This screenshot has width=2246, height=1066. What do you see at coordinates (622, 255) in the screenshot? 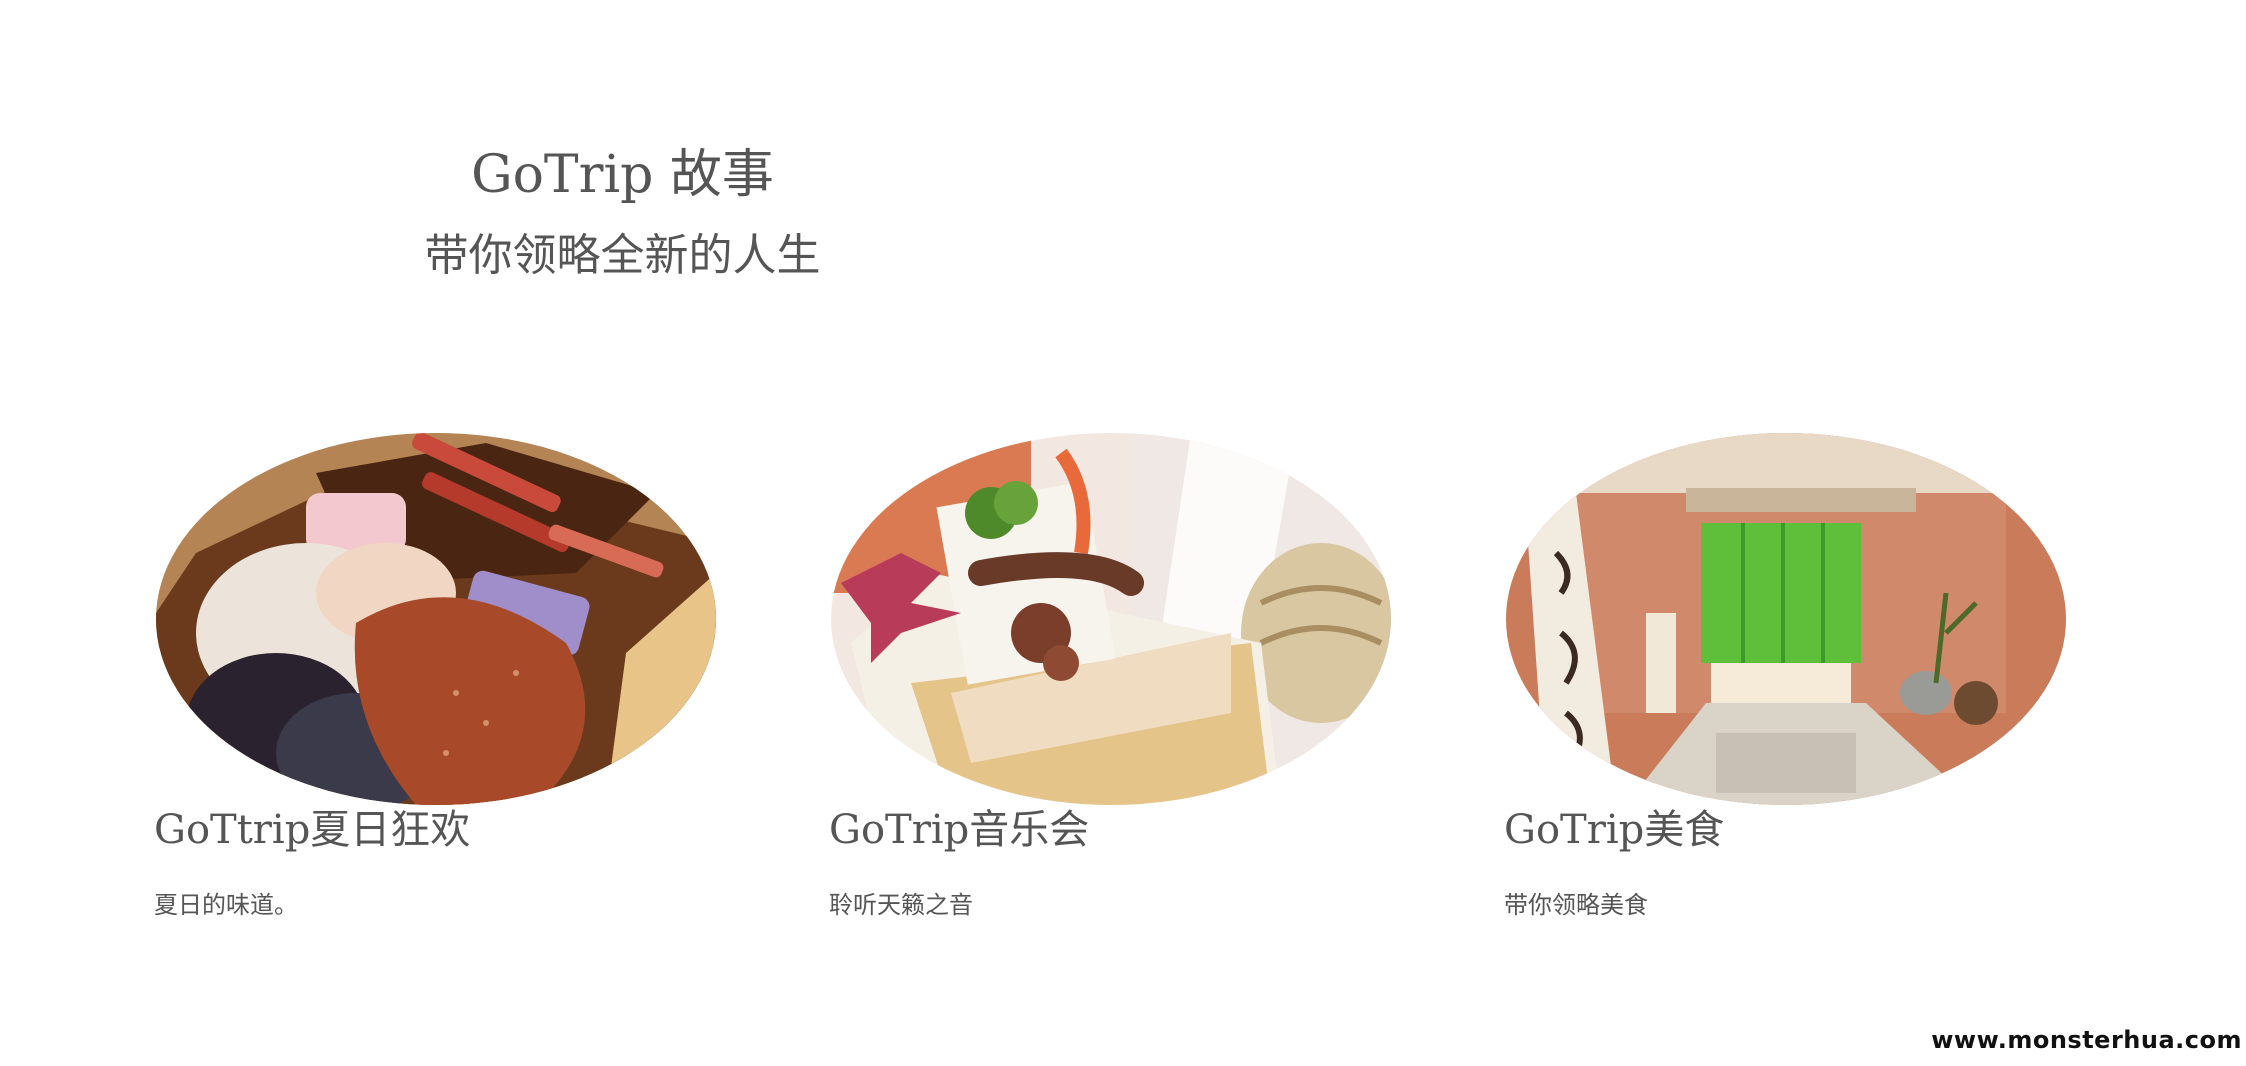
I see `page-subtitle: 带你领略全新的人生` at bounding box center [622, 255].